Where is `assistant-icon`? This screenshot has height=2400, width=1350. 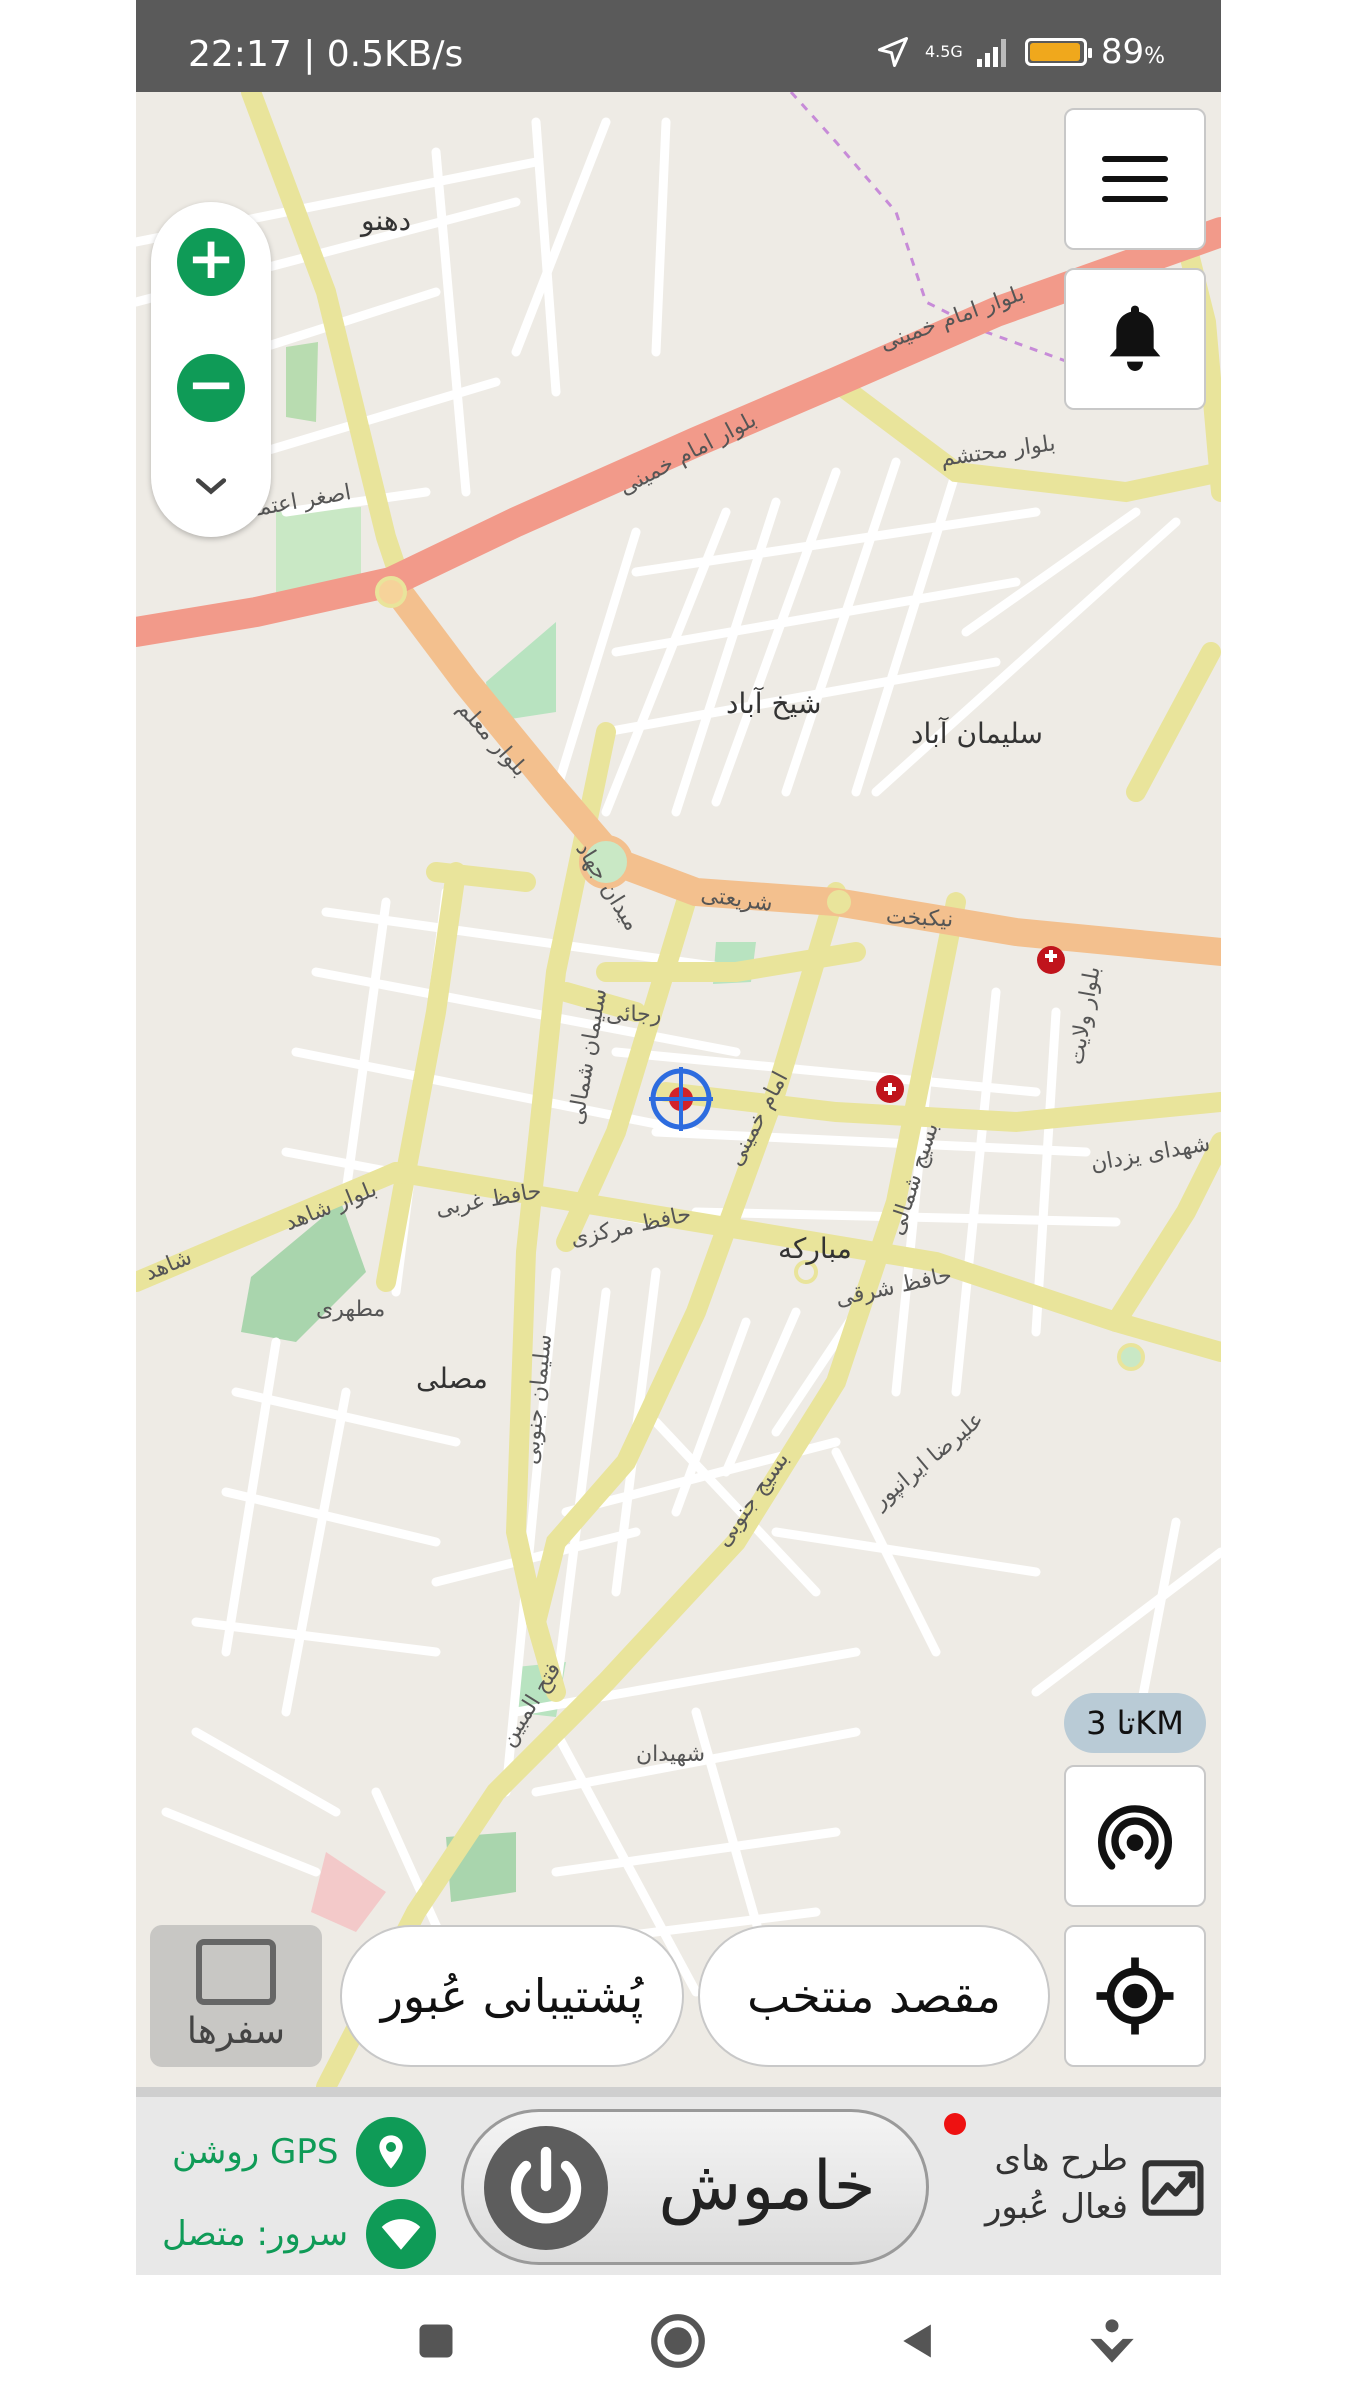 assistant-icon is located at coordinates (1112, 2341).